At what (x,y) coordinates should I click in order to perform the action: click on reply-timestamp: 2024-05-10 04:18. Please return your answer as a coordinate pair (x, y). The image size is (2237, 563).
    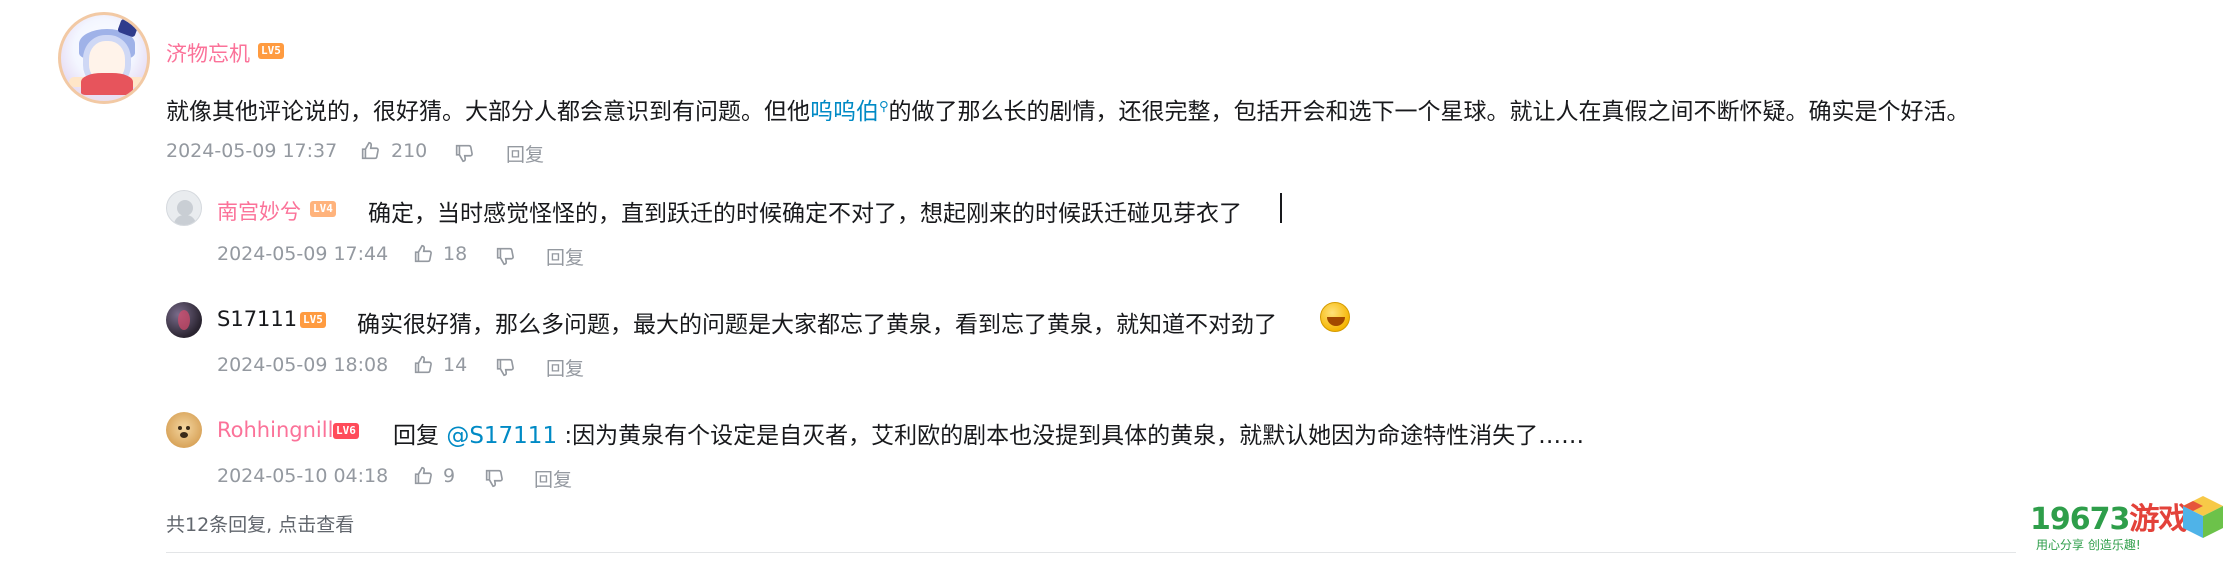
    Looking at the image, I should click on (303, 476).